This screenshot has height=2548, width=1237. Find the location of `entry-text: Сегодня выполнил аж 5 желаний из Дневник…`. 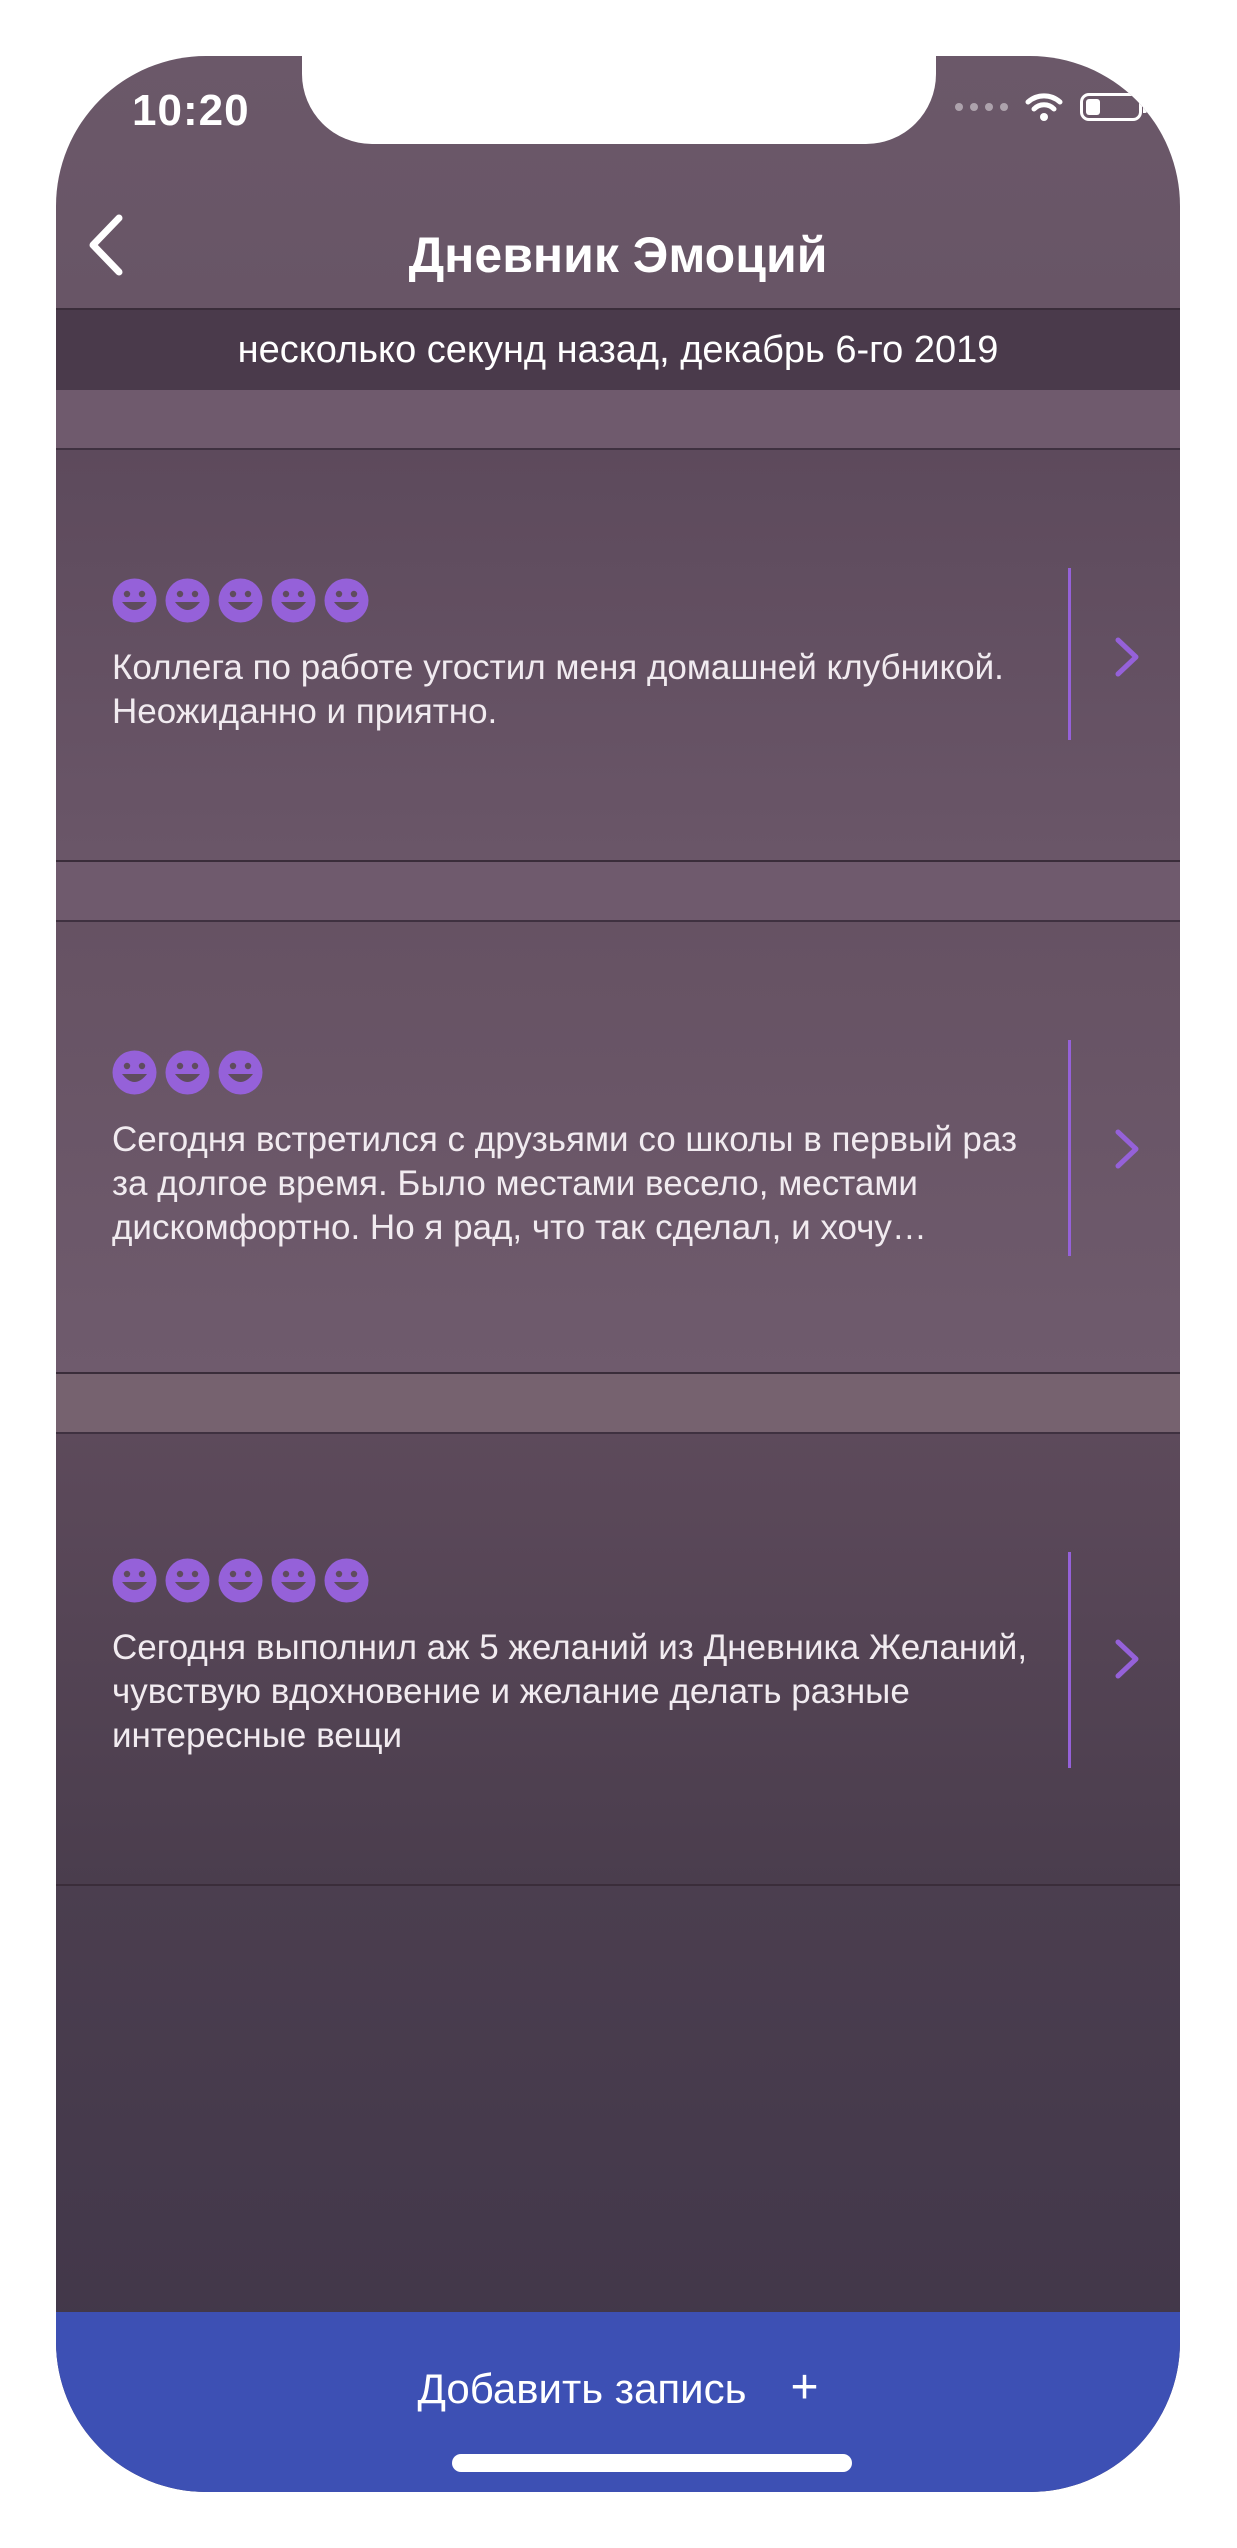

entry-text: Сегодня выполнил аж 5 желаний из Дневник… is located at coordinates (570, 1691).